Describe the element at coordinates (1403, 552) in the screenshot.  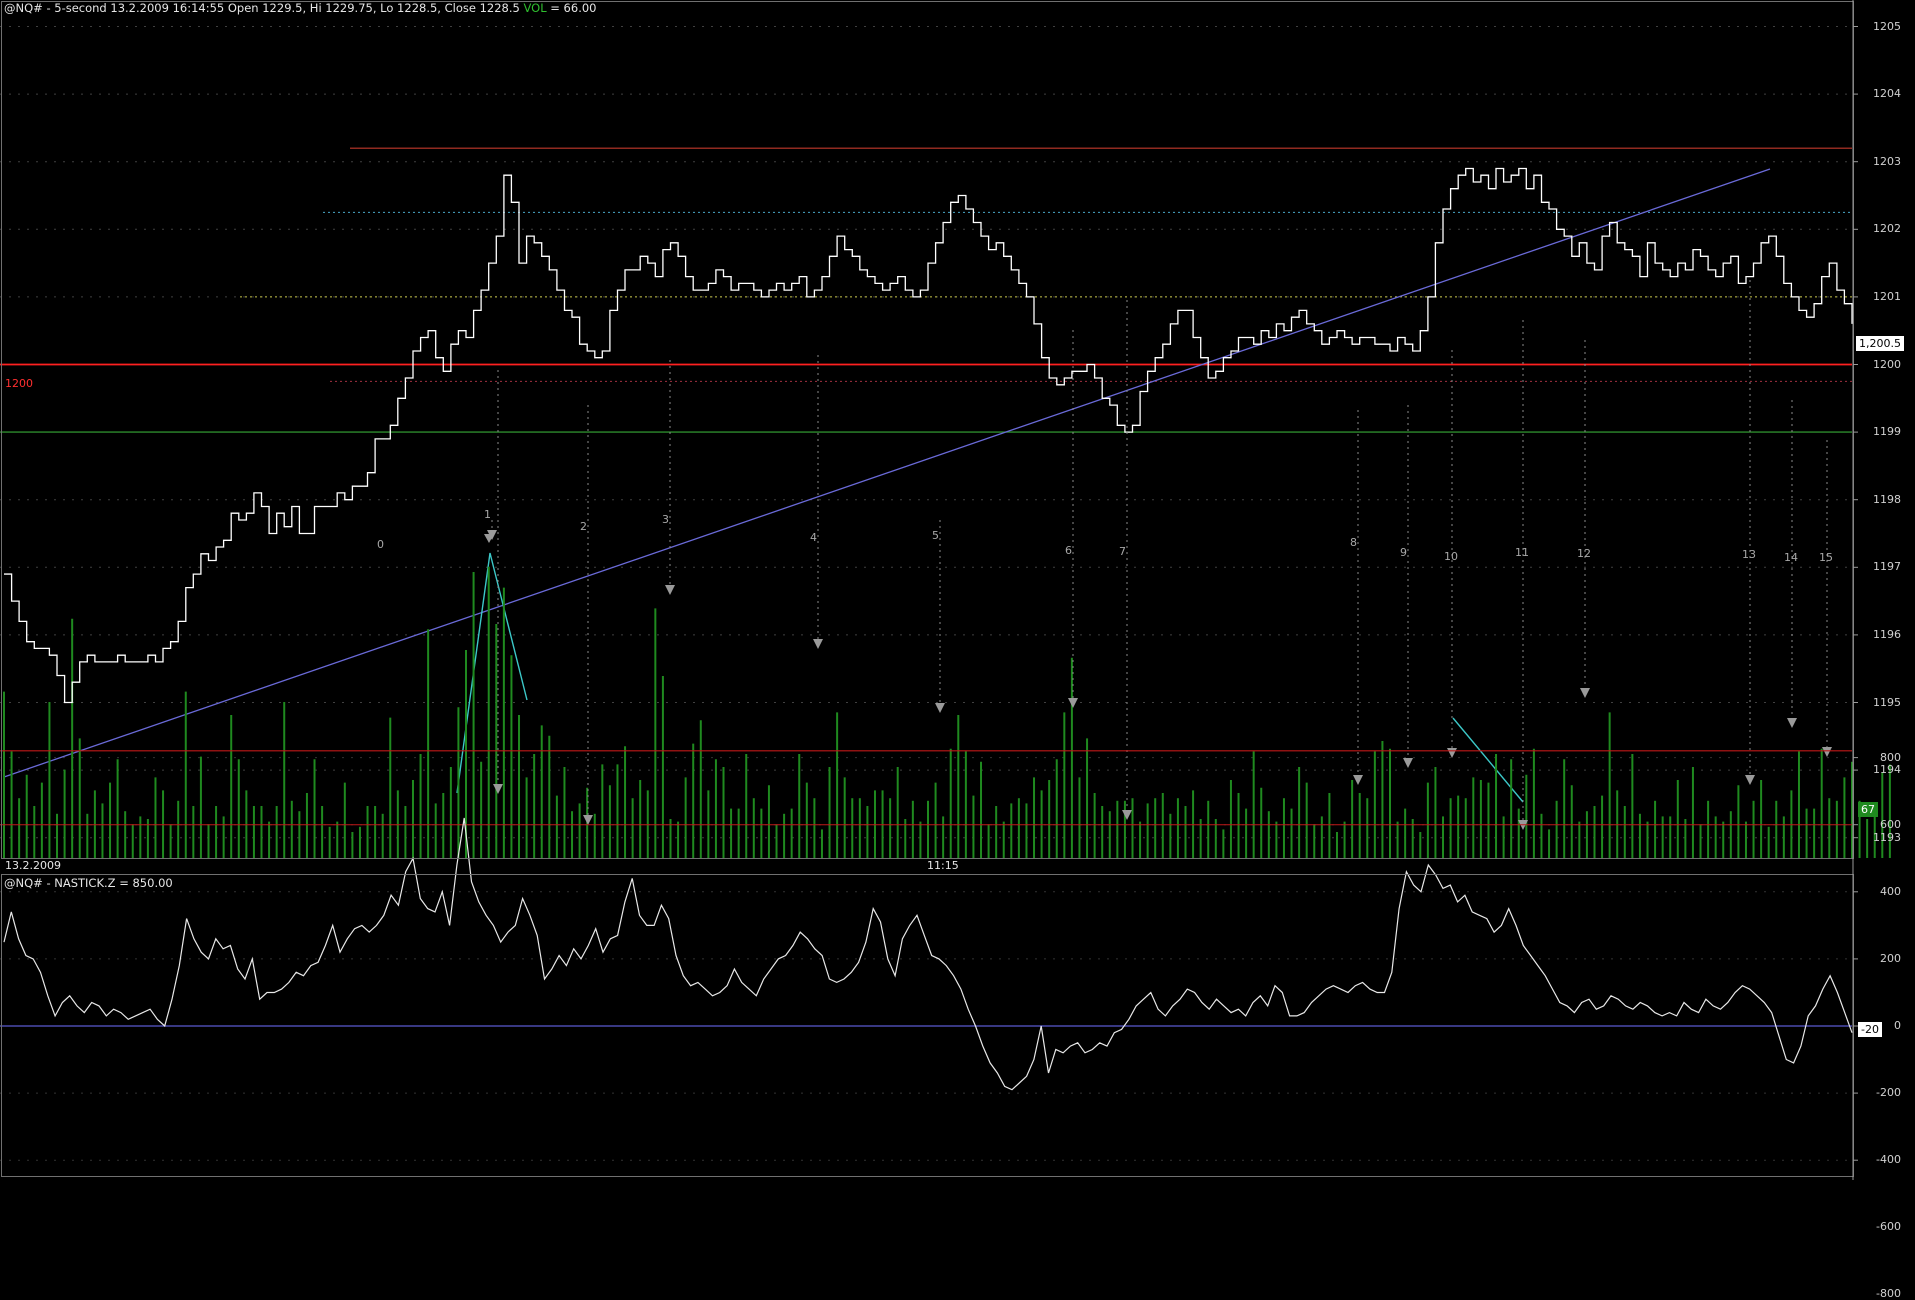
I see `annotation-label: 9` at that location.